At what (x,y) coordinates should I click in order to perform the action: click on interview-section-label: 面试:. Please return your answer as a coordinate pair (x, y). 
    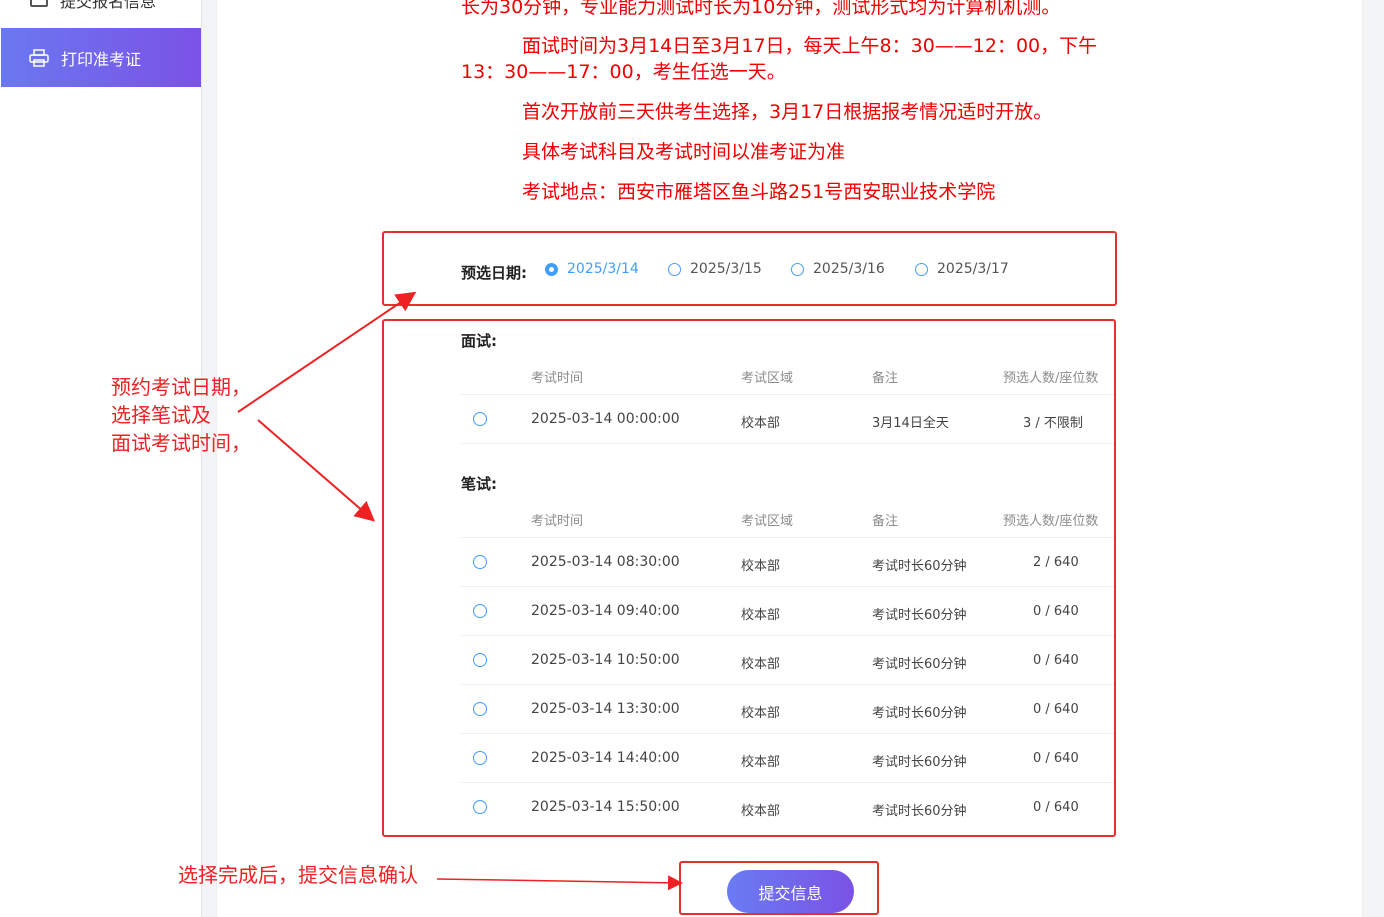
    Looking at the image, I should click on (479, 341).